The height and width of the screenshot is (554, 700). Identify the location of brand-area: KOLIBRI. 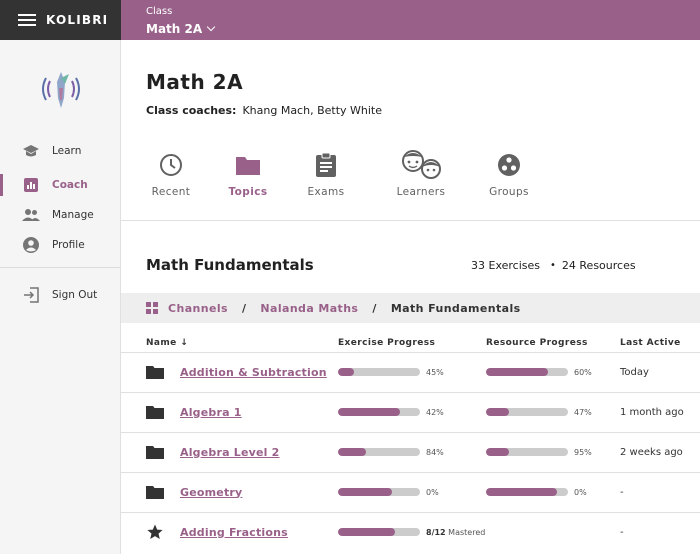
(60, 20).